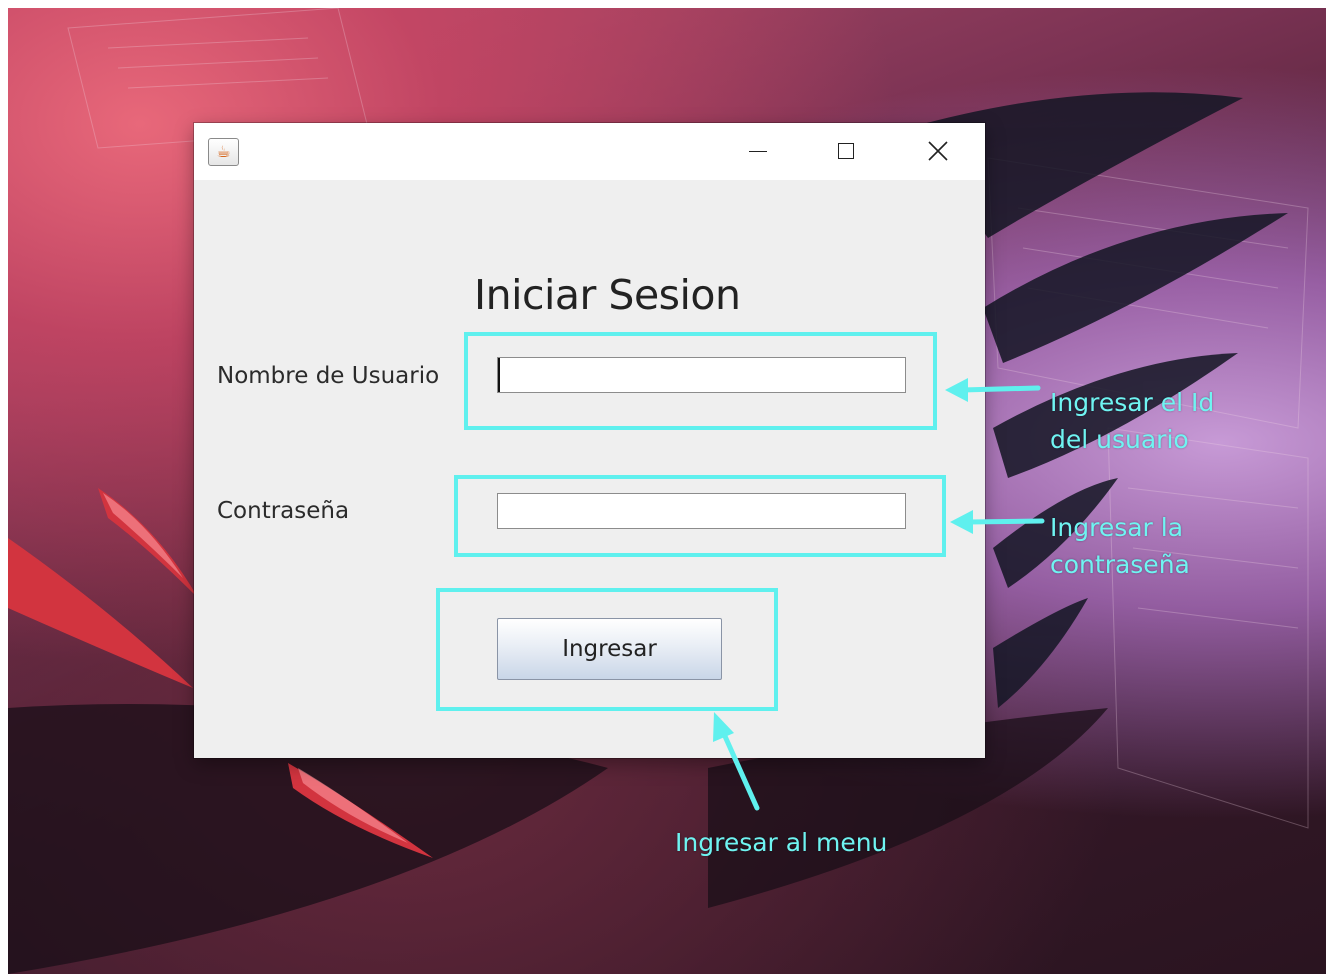 Image resolution: width=1326 pixels, height=974 pixels. What do you see at coordinates (223, 152) in the screenshot?
I see `java-cup-icon: ☕` at bounding box center [223, 152].